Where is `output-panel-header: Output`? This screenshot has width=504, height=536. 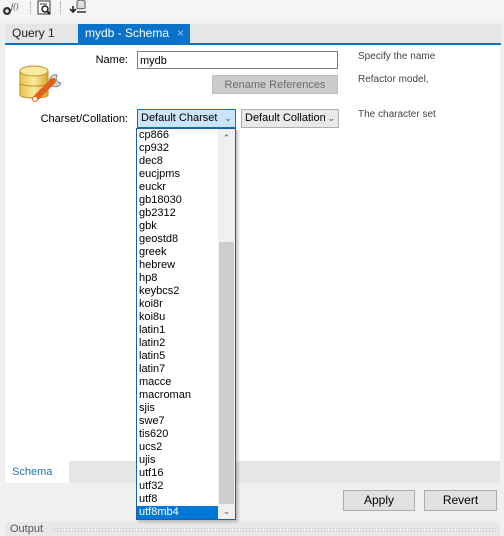
output-panel-header: Output is located at coordinates (252, 529).